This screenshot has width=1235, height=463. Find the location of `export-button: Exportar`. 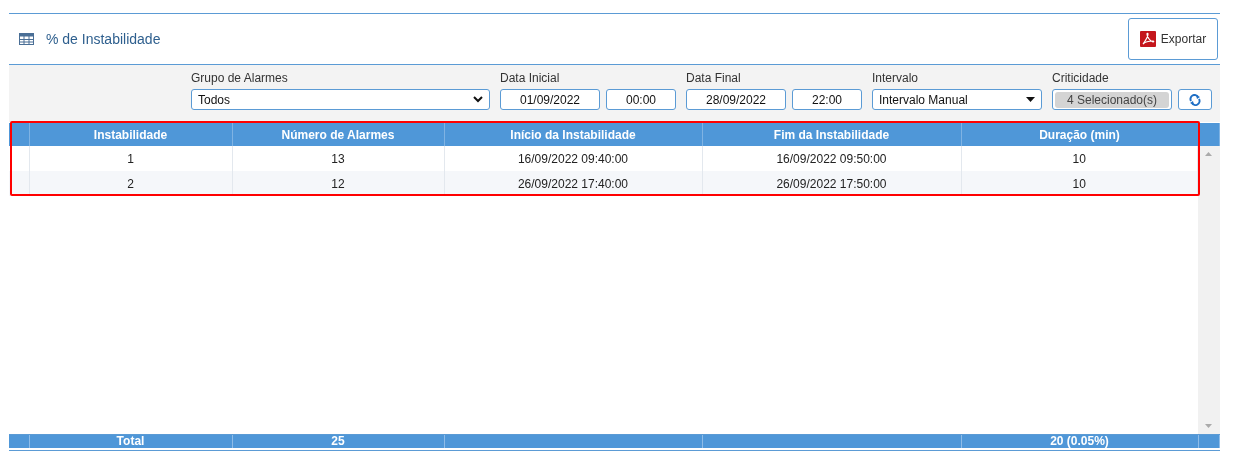

export-button: Exportar is located at coordinates (1173, 39).